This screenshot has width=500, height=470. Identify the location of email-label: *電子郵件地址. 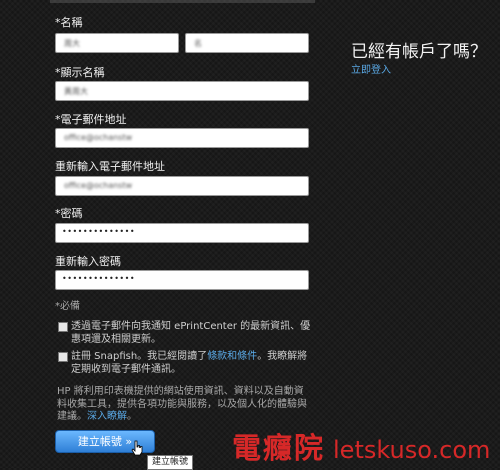
(91, 119).